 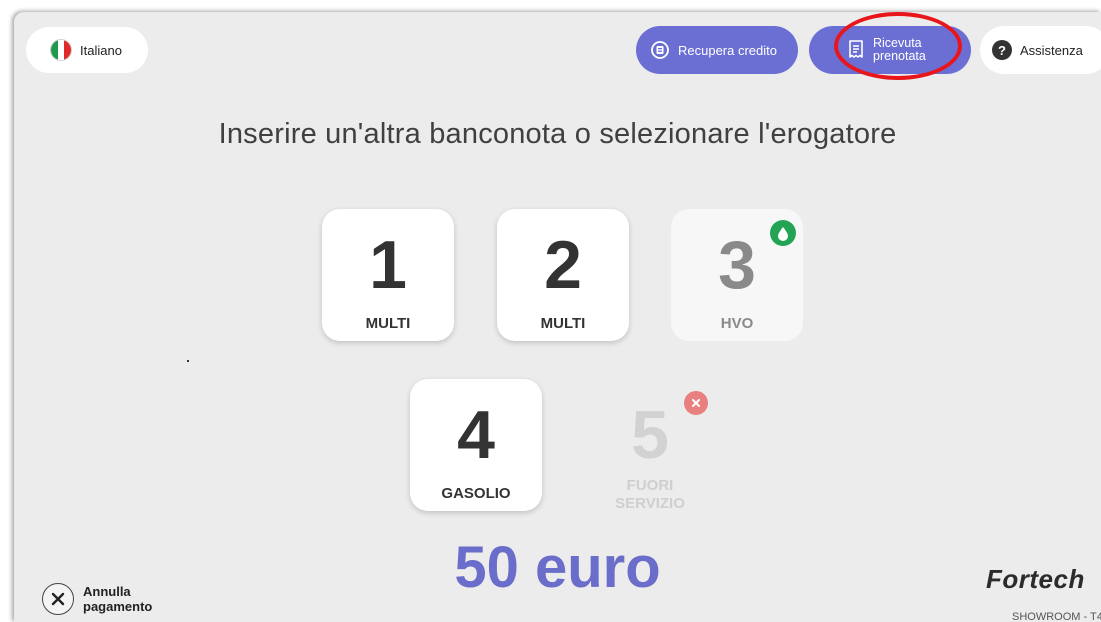 What do you see at coordinates (61, 50) in the screenshot?
I see `italy-flag-icon` at bounding box center [61, 50].